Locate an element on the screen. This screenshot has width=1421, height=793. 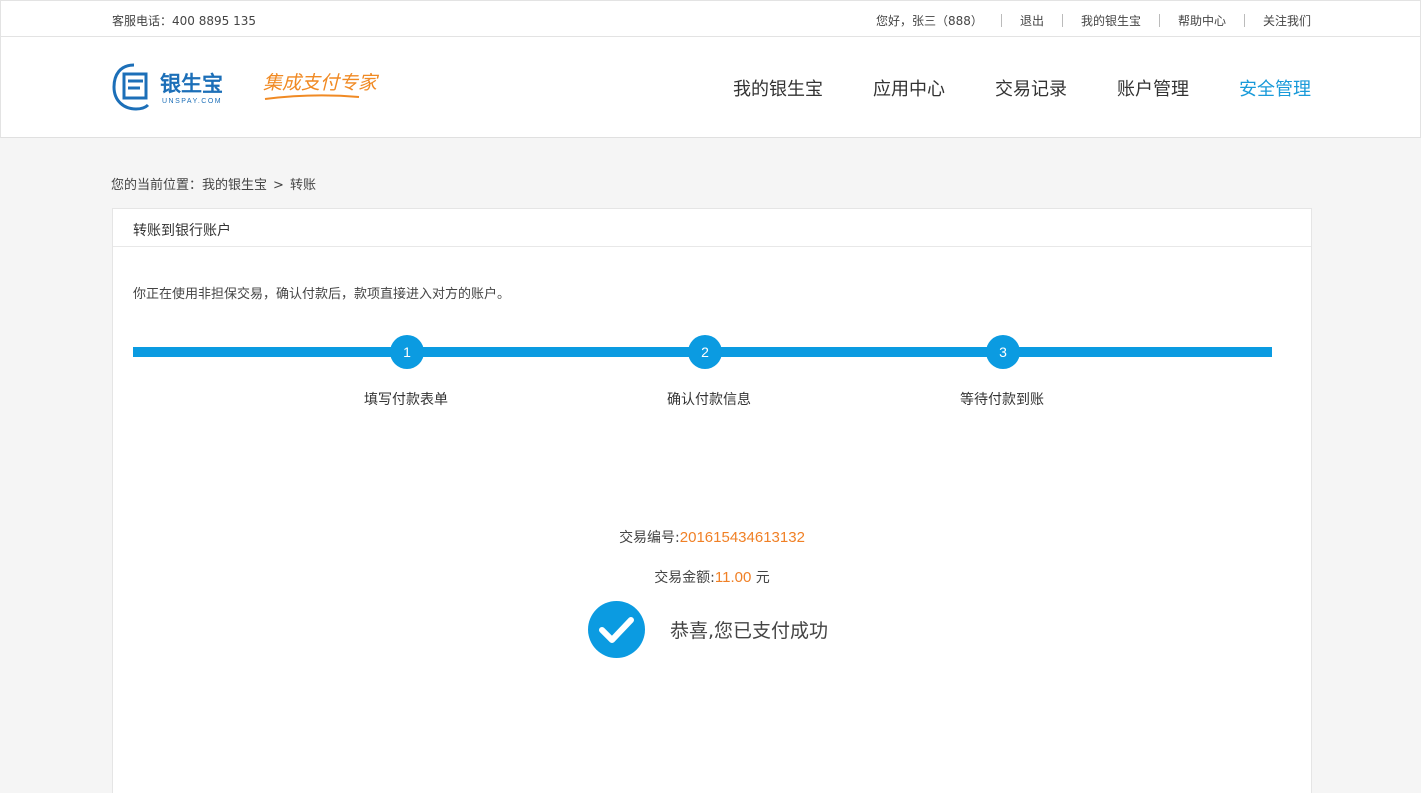
step-3-dot: 3 is located at coordinates (1003, 352).